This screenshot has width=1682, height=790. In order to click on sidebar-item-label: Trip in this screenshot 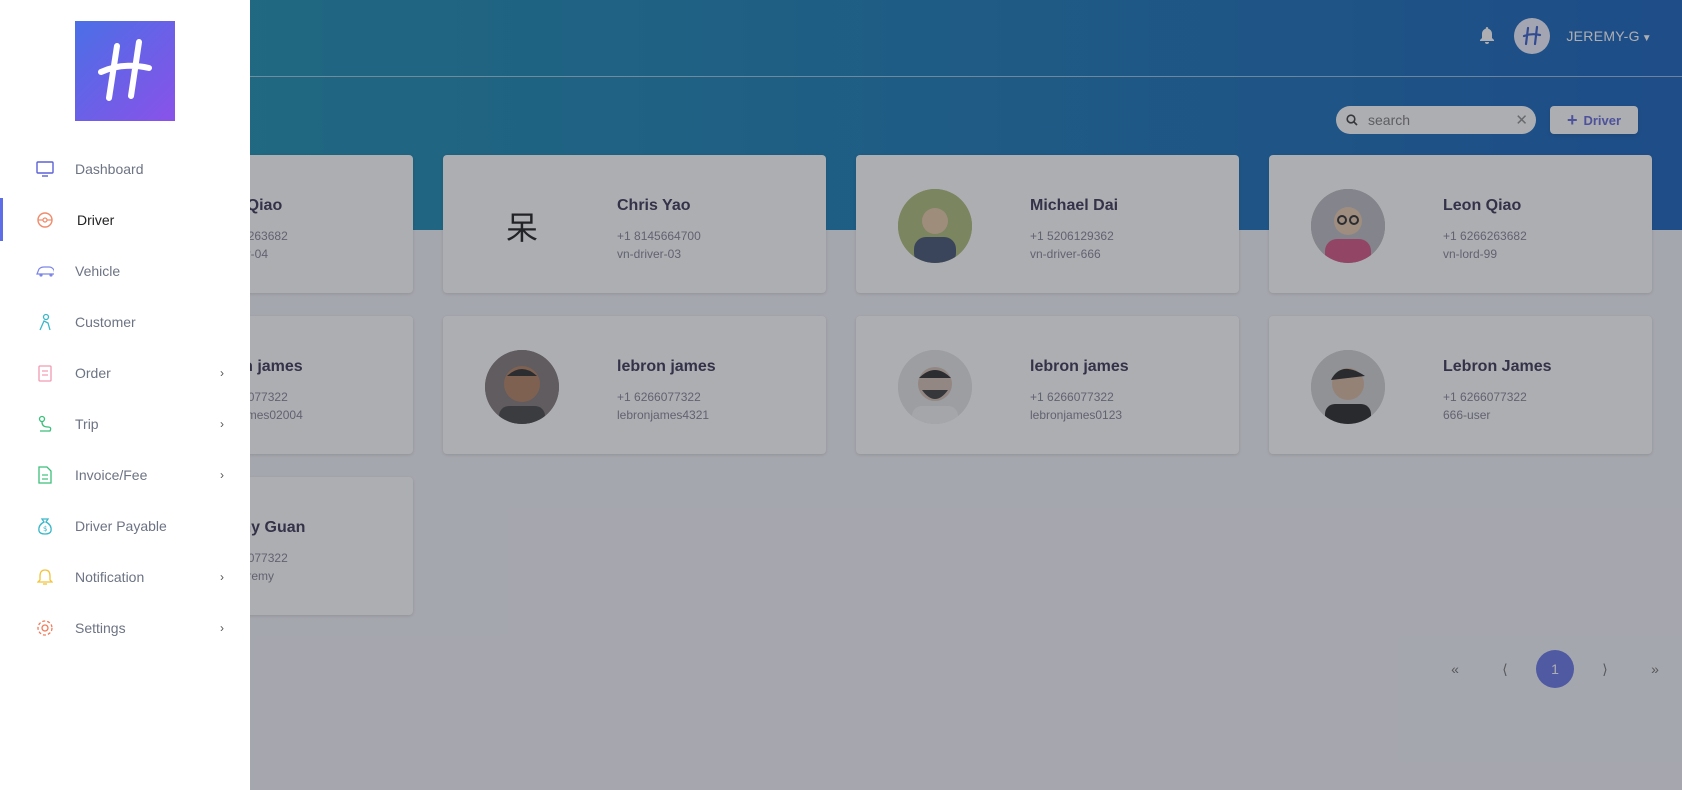, I will do `click(87, 423)`.